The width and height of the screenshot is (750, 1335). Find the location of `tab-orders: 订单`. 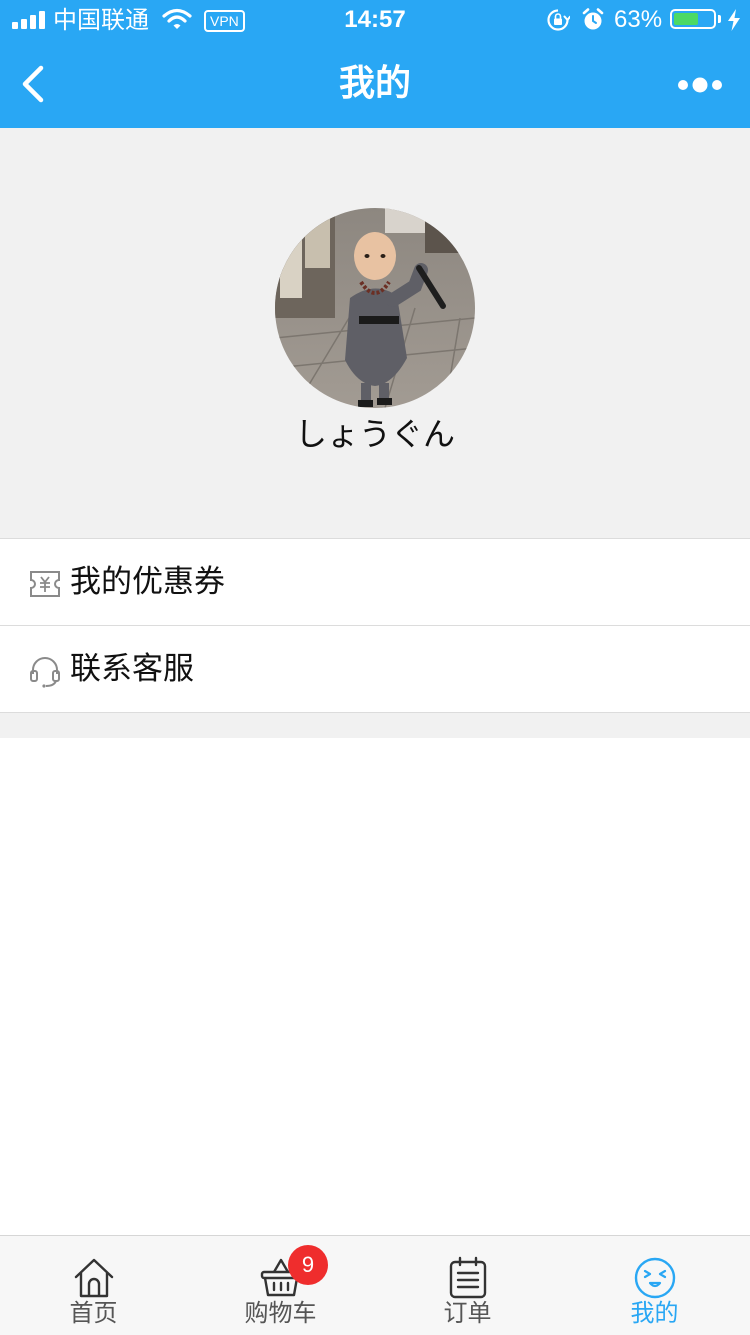

tab-orders: 订单 is located at coordinates (467, 1285).